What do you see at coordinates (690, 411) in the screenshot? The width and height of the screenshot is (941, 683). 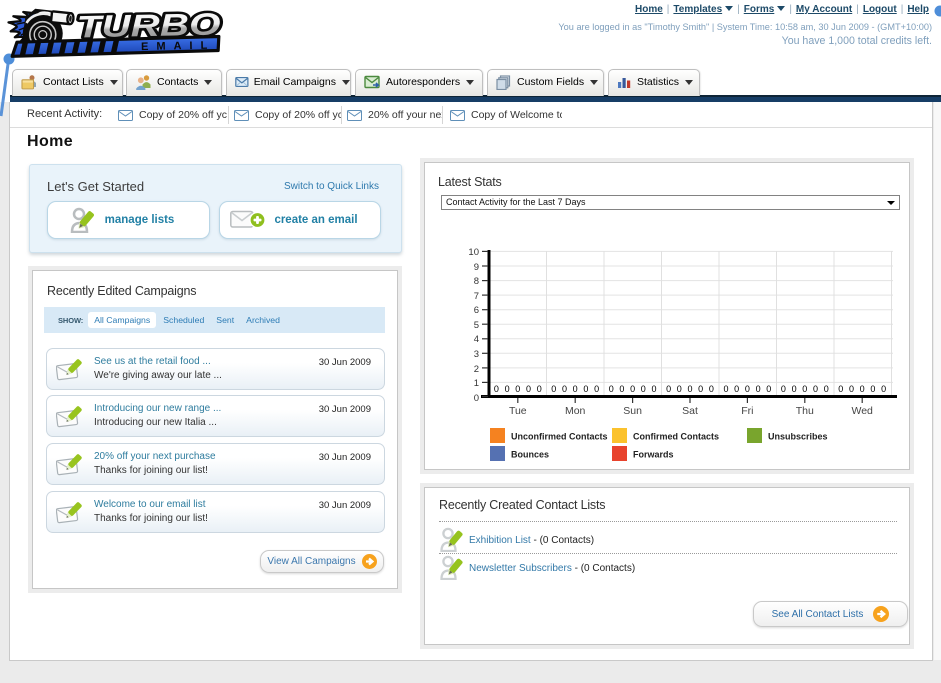 I see `svg-text: Sat` at bounding box center [690, 411].